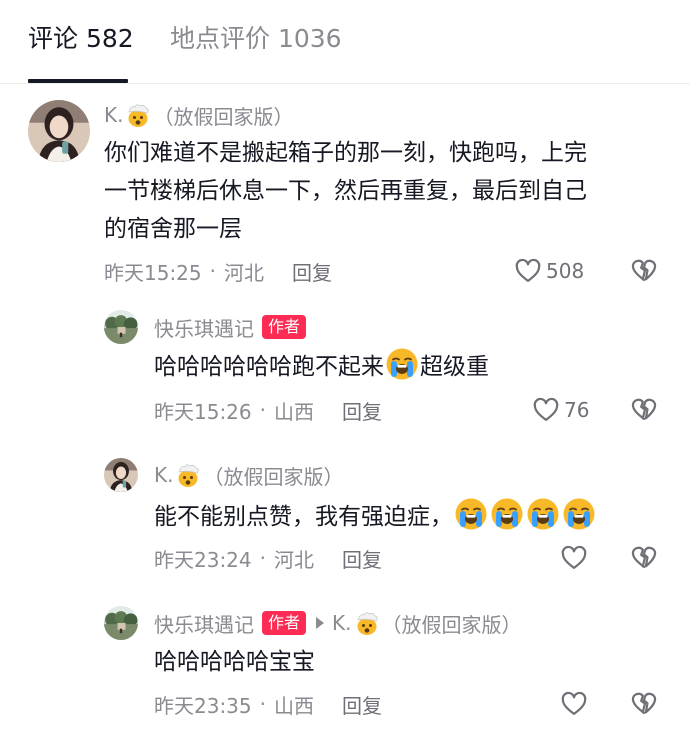 Image resolution: width=690 pixels, height=729 pixels. What do you see at coordinates (320, 623) in the screenshot?
I see `triangle-right-icon` at bounding box center [320, 623].